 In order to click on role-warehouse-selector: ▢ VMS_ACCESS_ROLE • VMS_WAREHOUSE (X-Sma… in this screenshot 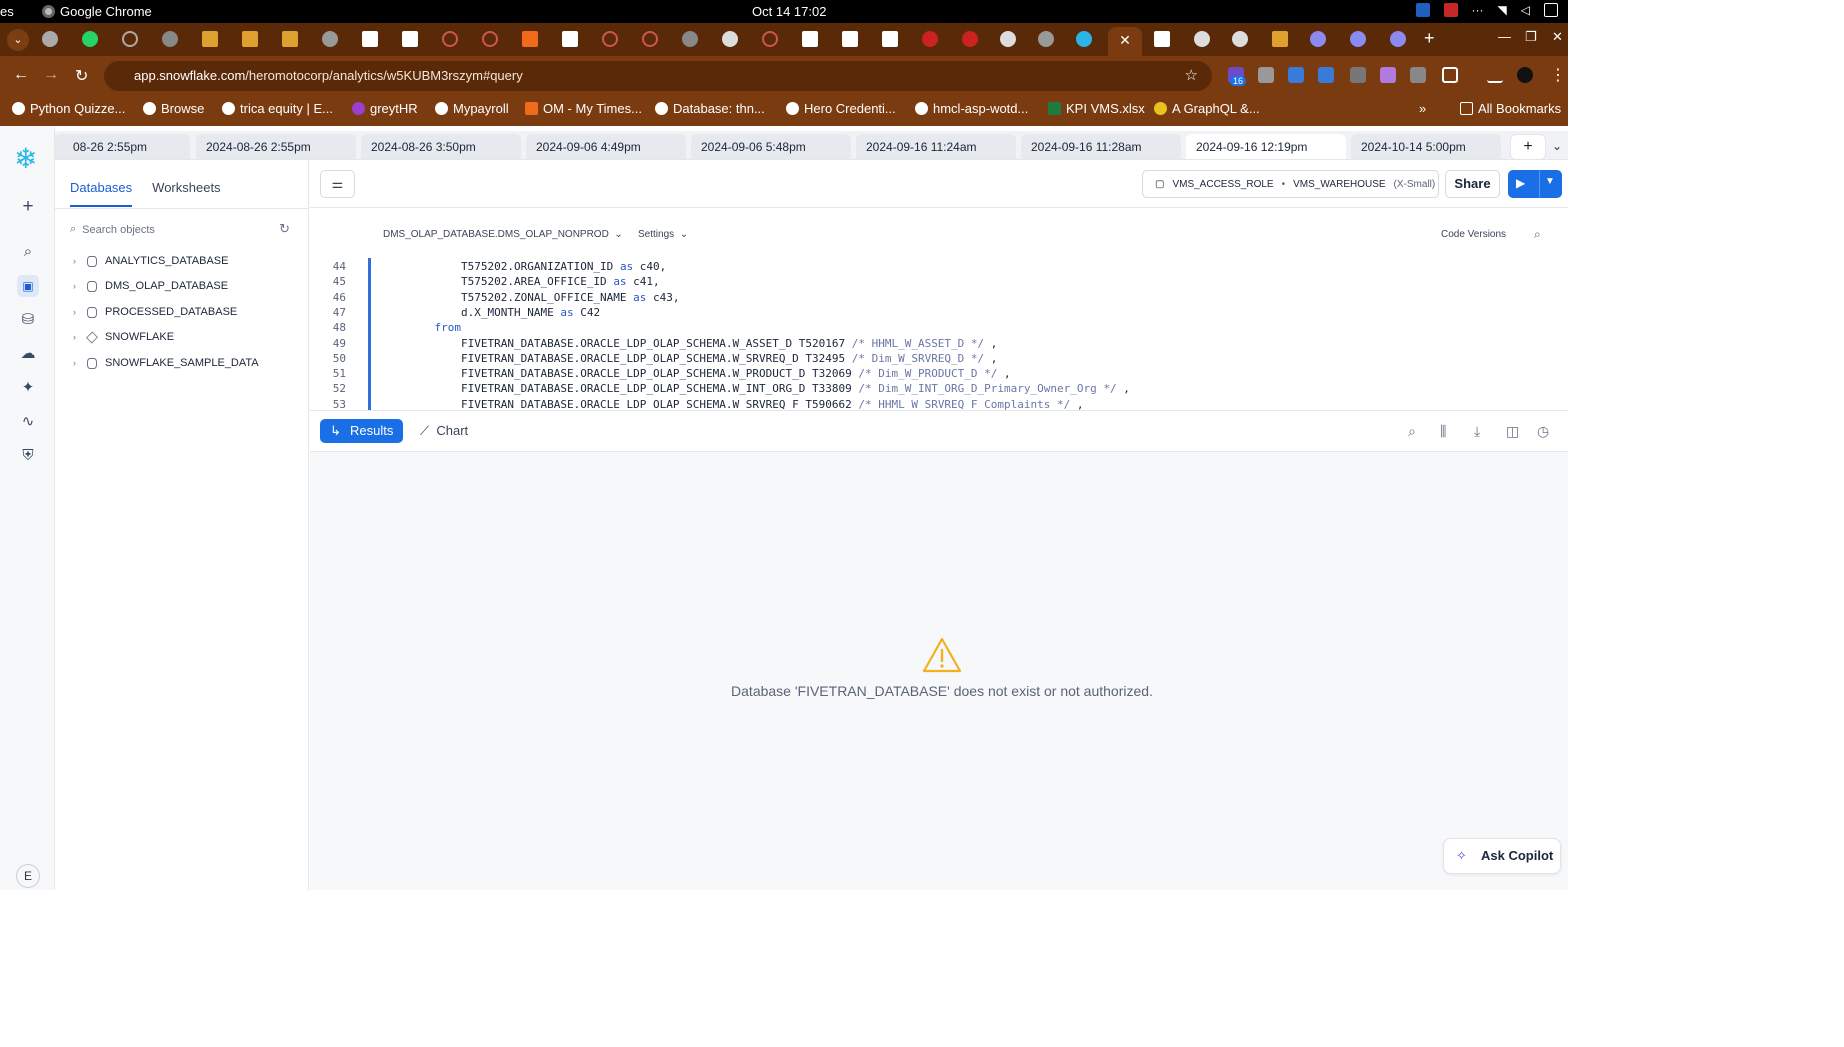, I will do `click(1290, 184)`.